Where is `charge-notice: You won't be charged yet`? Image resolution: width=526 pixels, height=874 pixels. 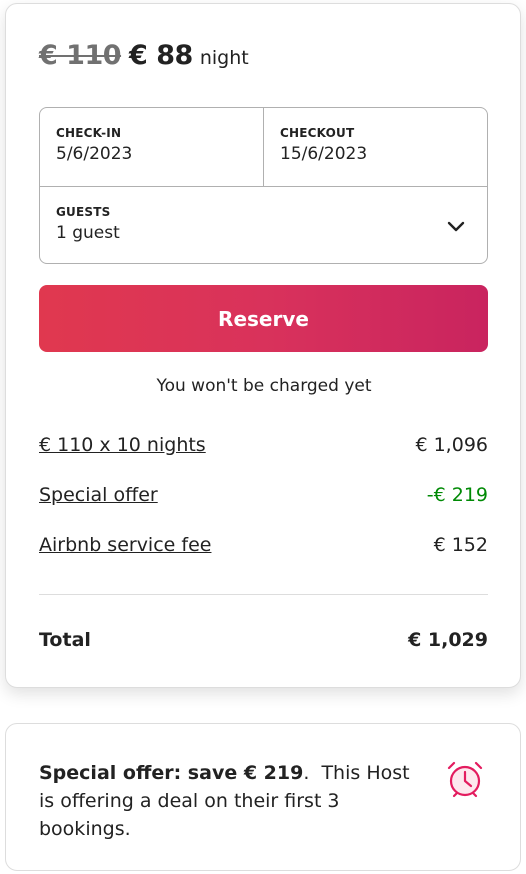 charge-notice: You won't be charged yet is located at coordinates (264, 386).